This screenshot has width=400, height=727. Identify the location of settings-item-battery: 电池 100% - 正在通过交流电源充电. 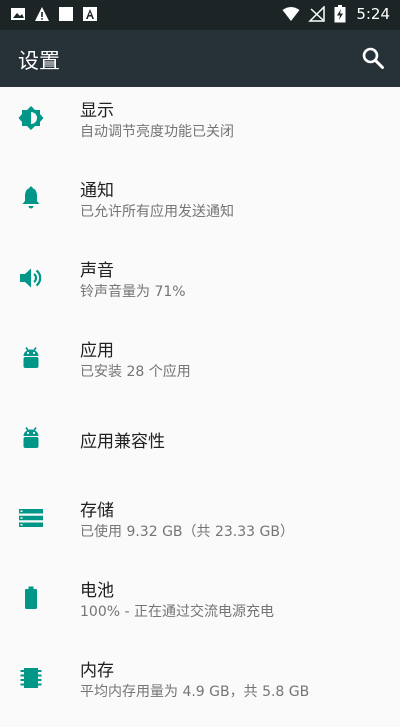
(200, 607).